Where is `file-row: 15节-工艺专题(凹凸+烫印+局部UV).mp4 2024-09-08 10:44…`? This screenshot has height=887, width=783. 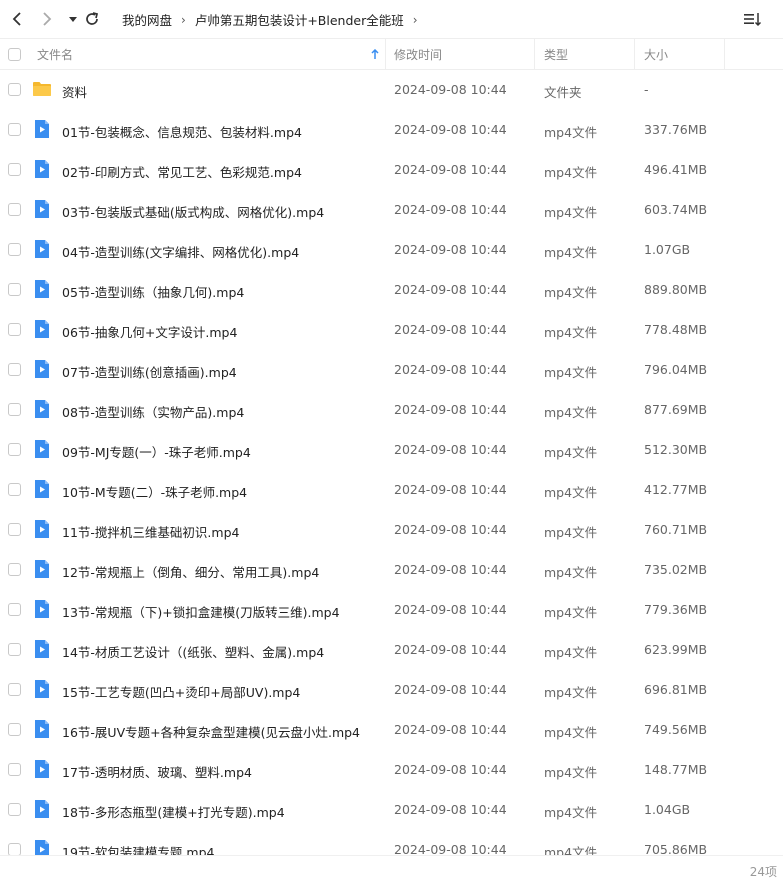
file-row: 15节-工艺专题(凹凸+烫印+局部UV).mp4 2024-09-08 10:44… is located at coordinates (391, 690).